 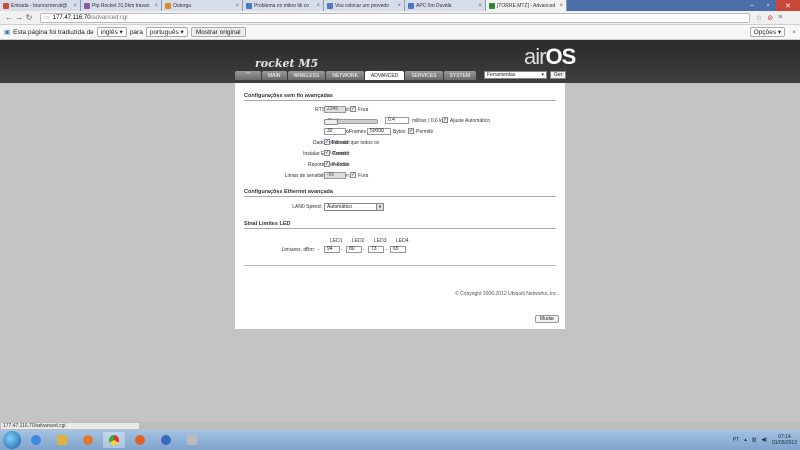 What do you see at coordinates (445, 5) in the screenshot?
I see `browser-tab: APC 5m Duvida ×` at bounding box center [445, 5].